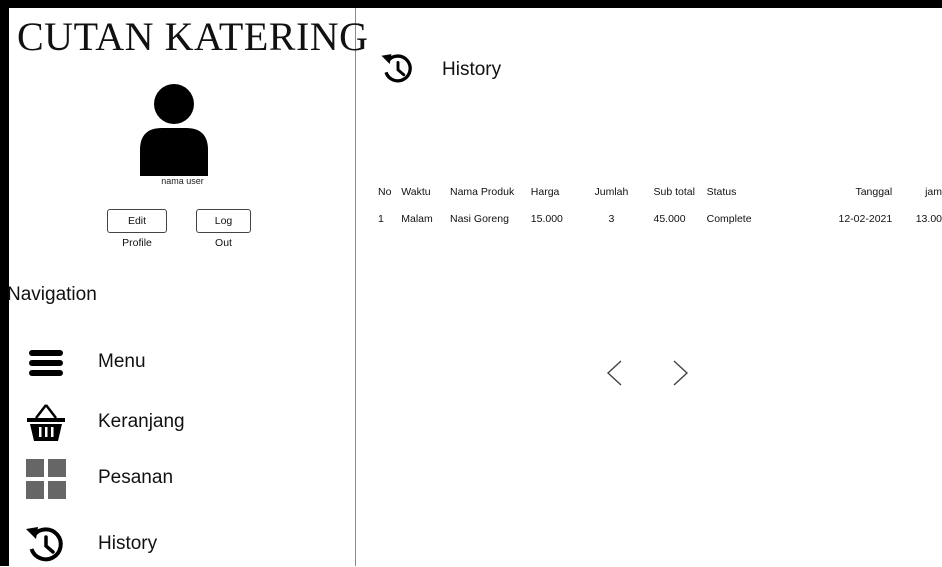  What do you see at coordinates (669, 219) in the screenshot?
I see `cell-sub-total: 45.000` at bounding box center [669, 219].